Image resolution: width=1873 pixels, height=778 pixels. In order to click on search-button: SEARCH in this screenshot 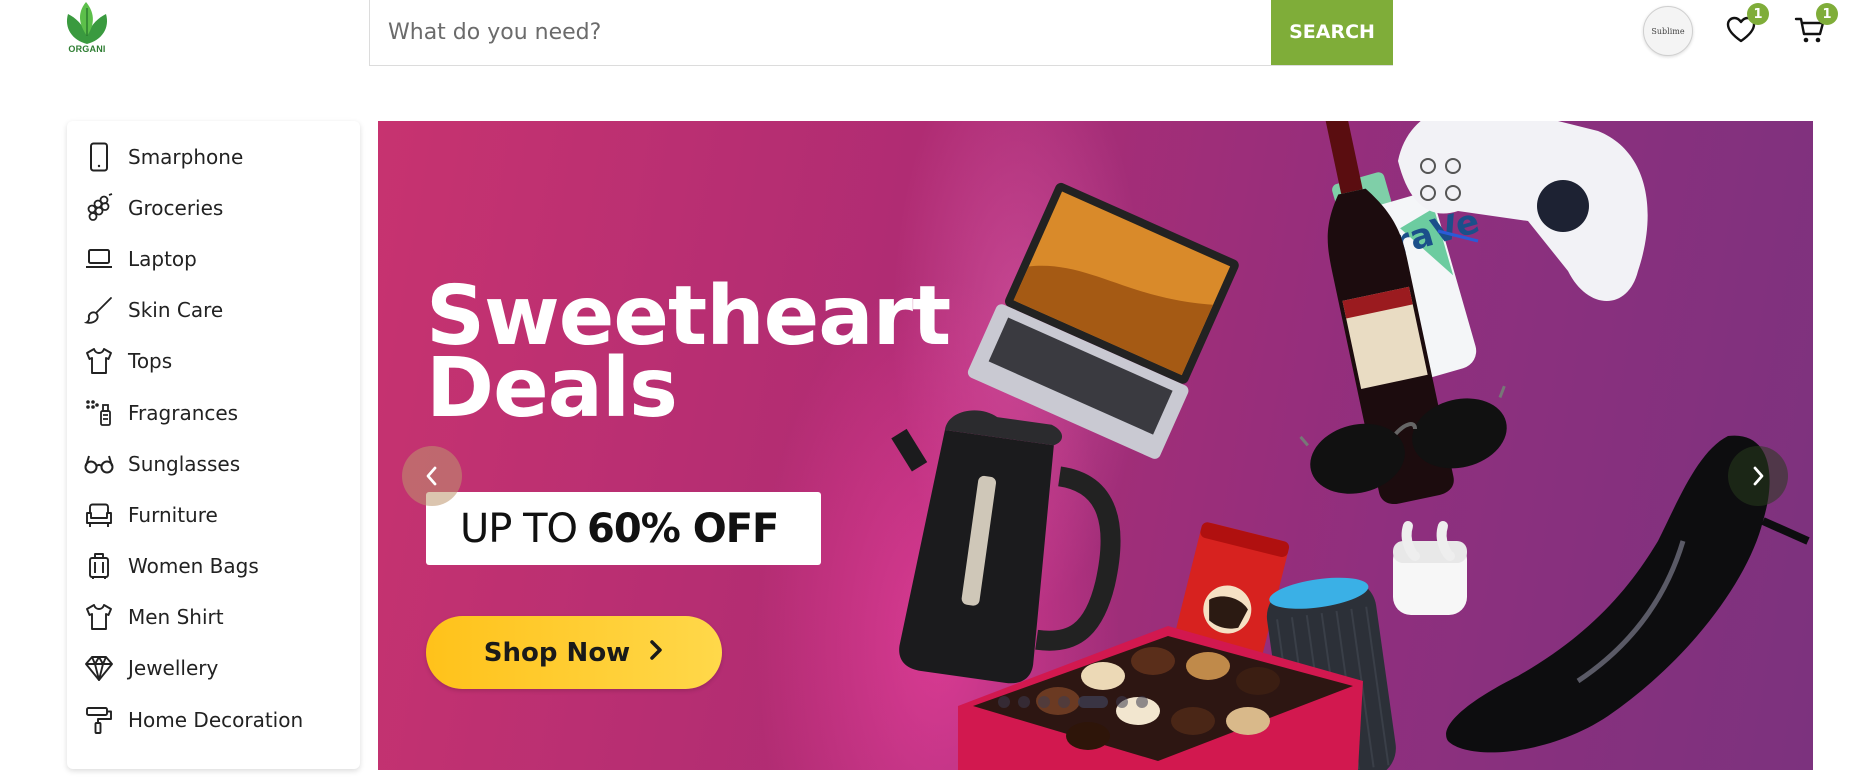, I will do `click(1332, 32)`.